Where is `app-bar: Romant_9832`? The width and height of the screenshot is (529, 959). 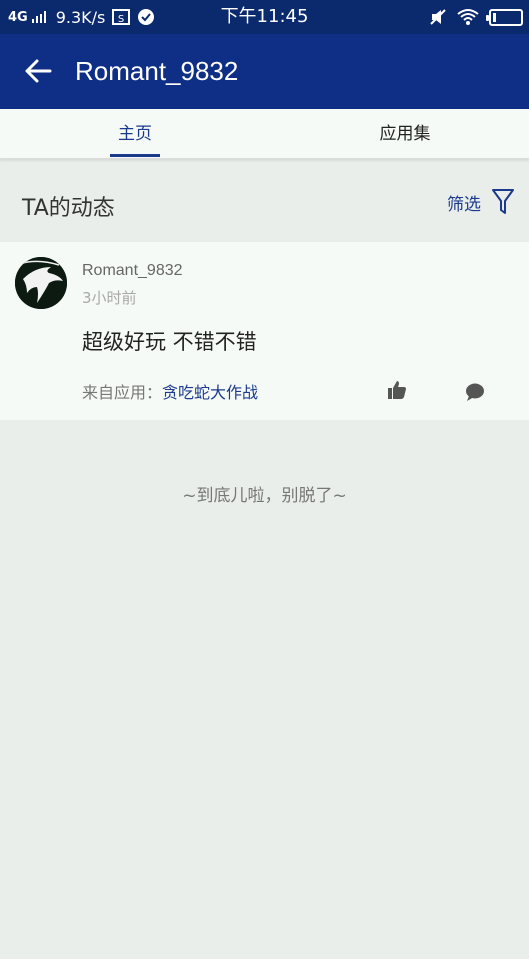
app-bar: Romant_9832 is located at coordinates (264, 71).